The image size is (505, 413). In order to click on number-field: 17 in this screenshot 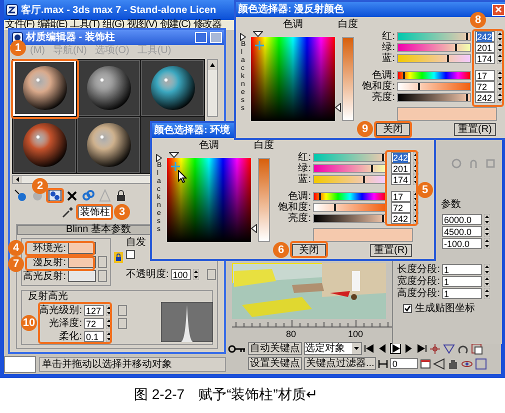, I will do `click(401, 196)`.